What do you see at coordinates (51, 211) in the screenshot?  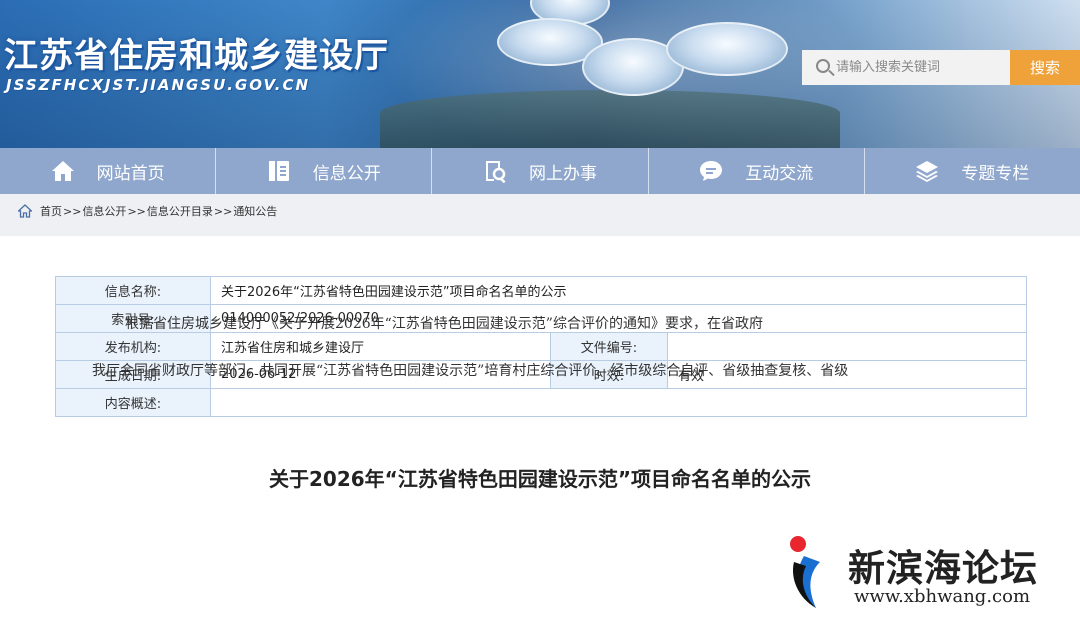 I see `breadcrumb-home: 首页` at bounding box center [51, 211].